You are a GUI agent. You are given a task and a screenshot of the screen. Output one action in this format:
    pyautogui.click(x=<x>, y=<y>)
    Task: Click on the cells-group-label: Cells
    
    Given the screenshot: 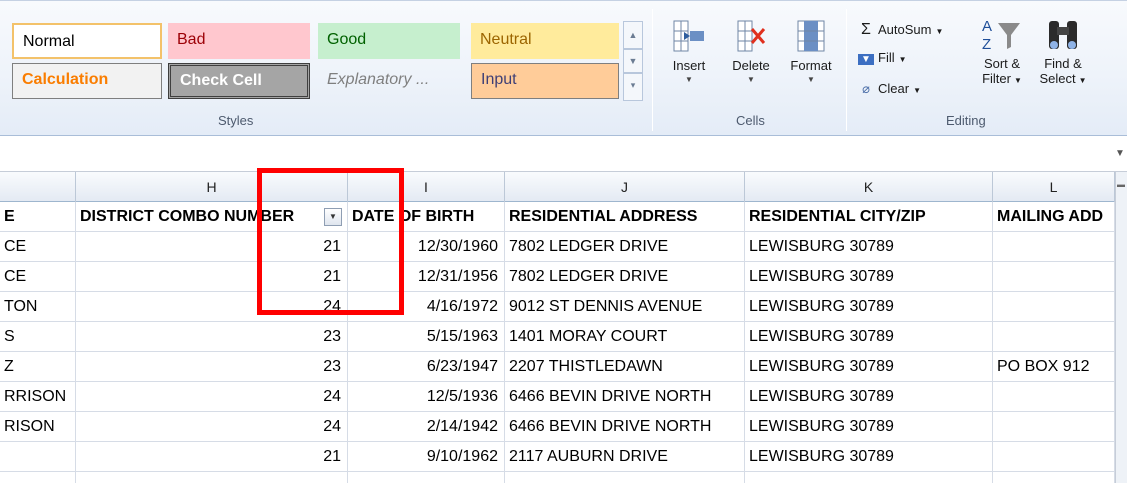 What is the action you would take?
    pyautogui.click(x=750, y=120)
    